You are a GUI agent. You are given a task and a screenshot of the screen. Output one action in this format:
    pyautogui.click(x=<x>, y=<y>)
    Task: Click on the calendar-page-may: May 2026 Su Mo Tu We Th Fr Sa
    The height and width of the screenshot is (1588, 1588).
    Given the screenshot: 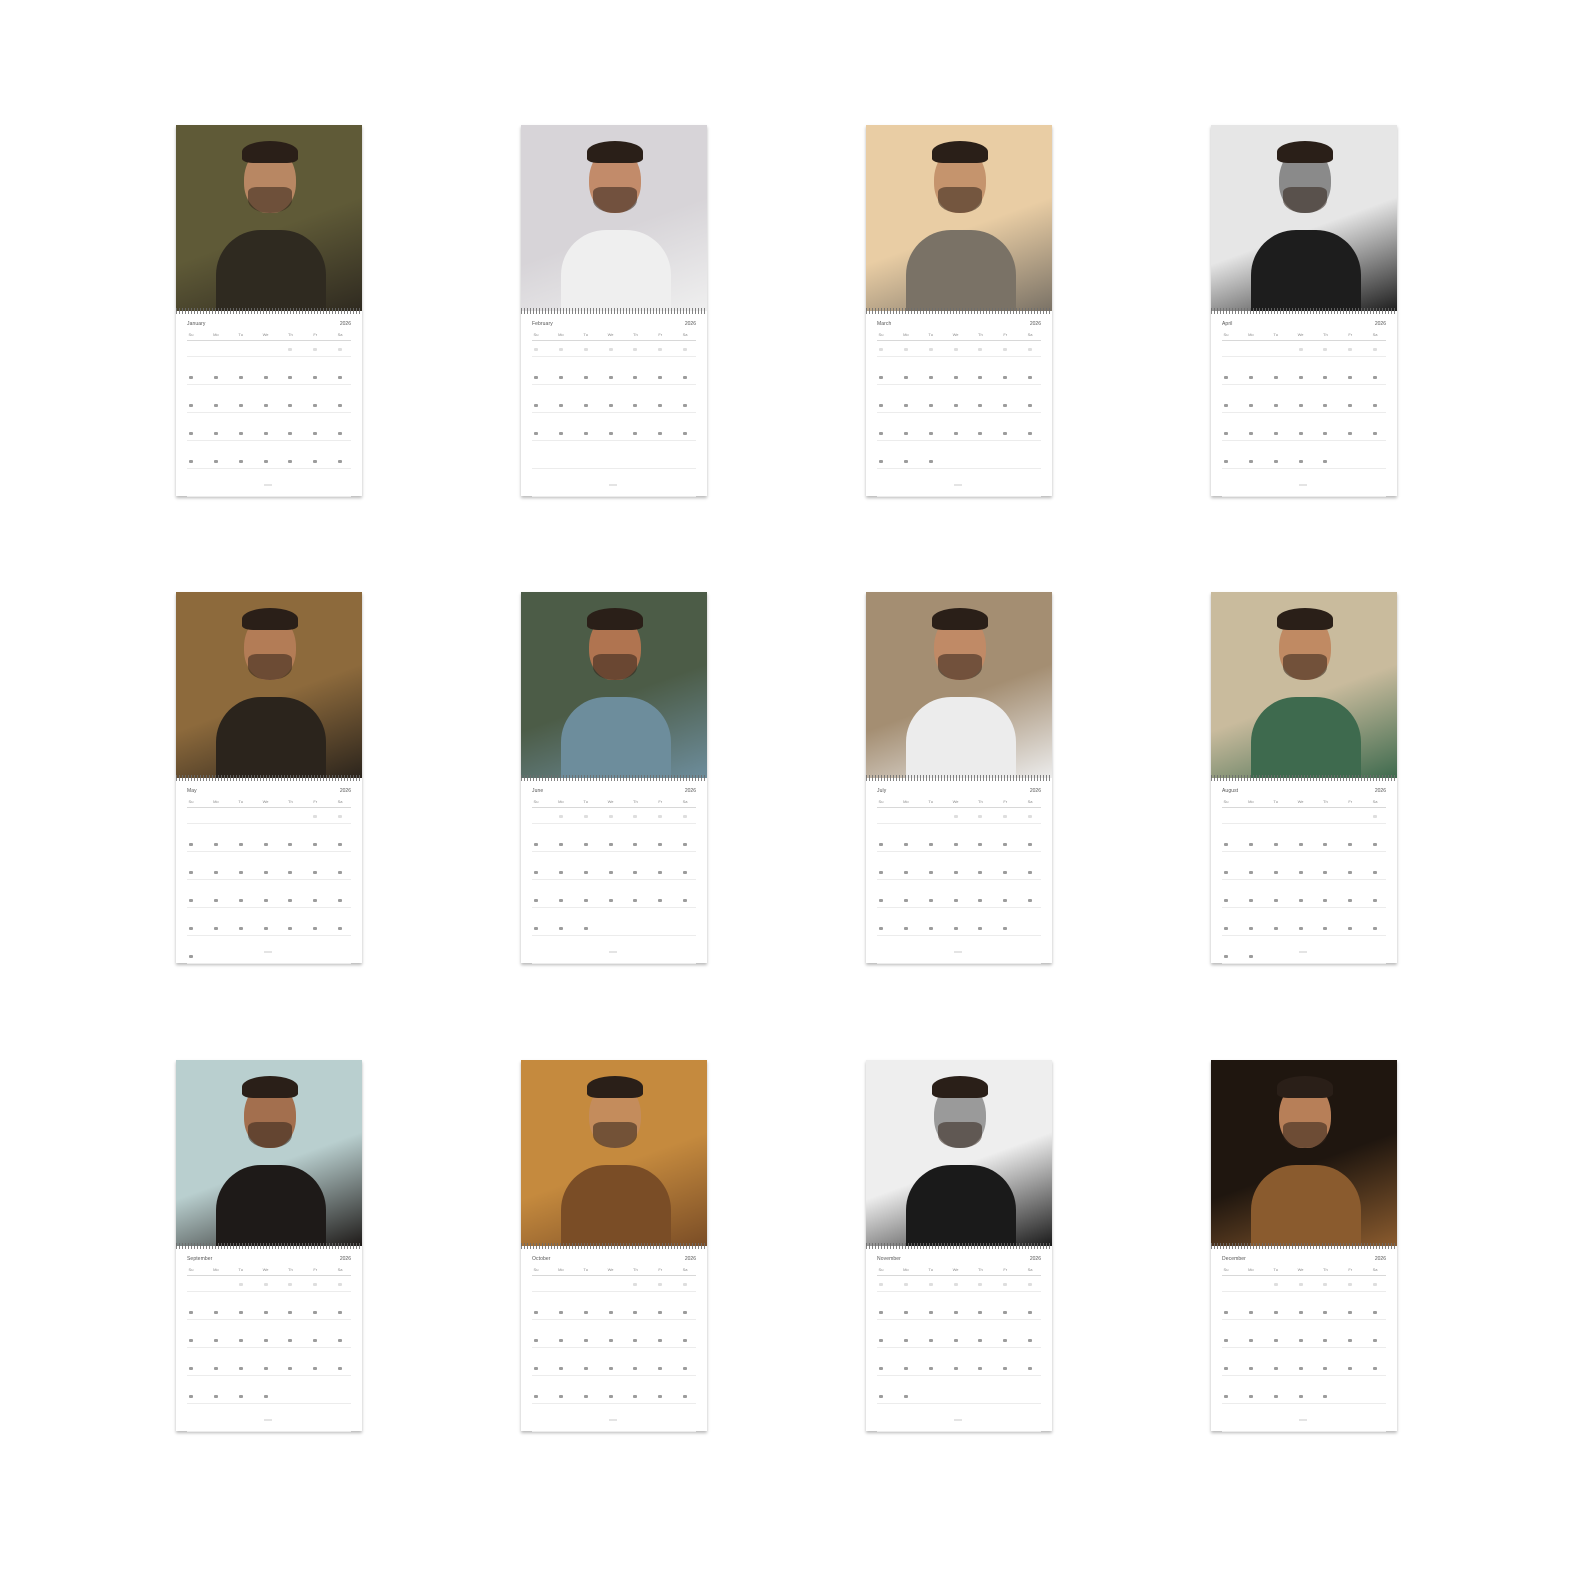 What is the action you would take?
    pyautogui.click(x=269, y=778)
    